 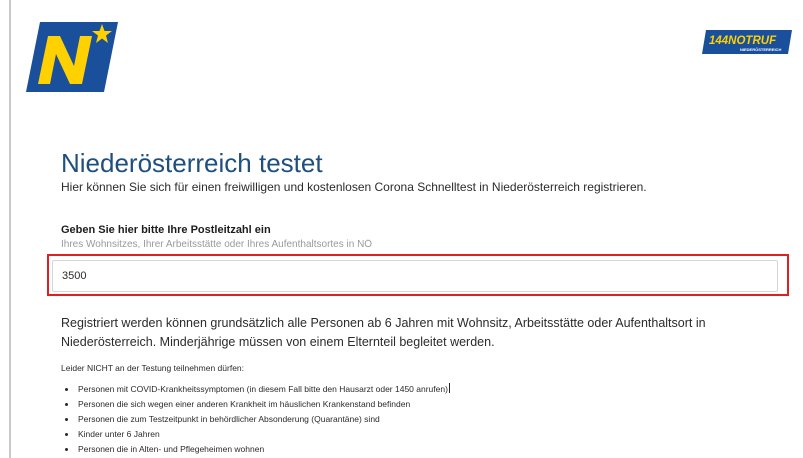 I want to click on noe-logo-icon, so click(x=72, y=57).